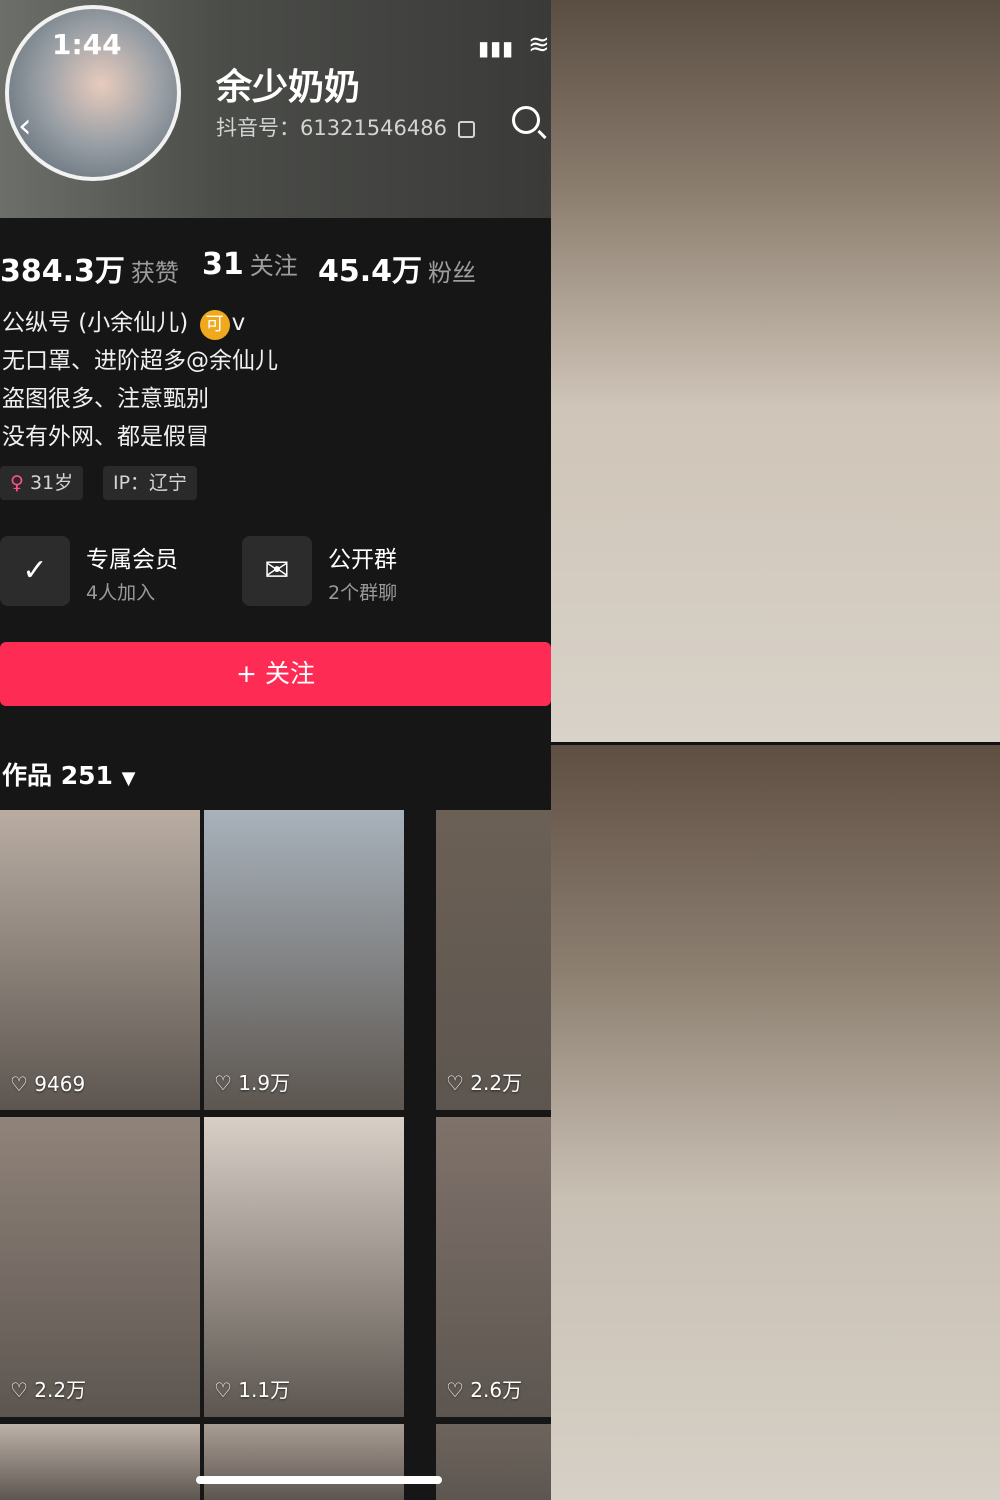 Image resolution: width=1000 pixels, height=1500 pixels. Describe the element at coordinates (238, 323) in the screenshot. I see `bio-v: v` at that location.